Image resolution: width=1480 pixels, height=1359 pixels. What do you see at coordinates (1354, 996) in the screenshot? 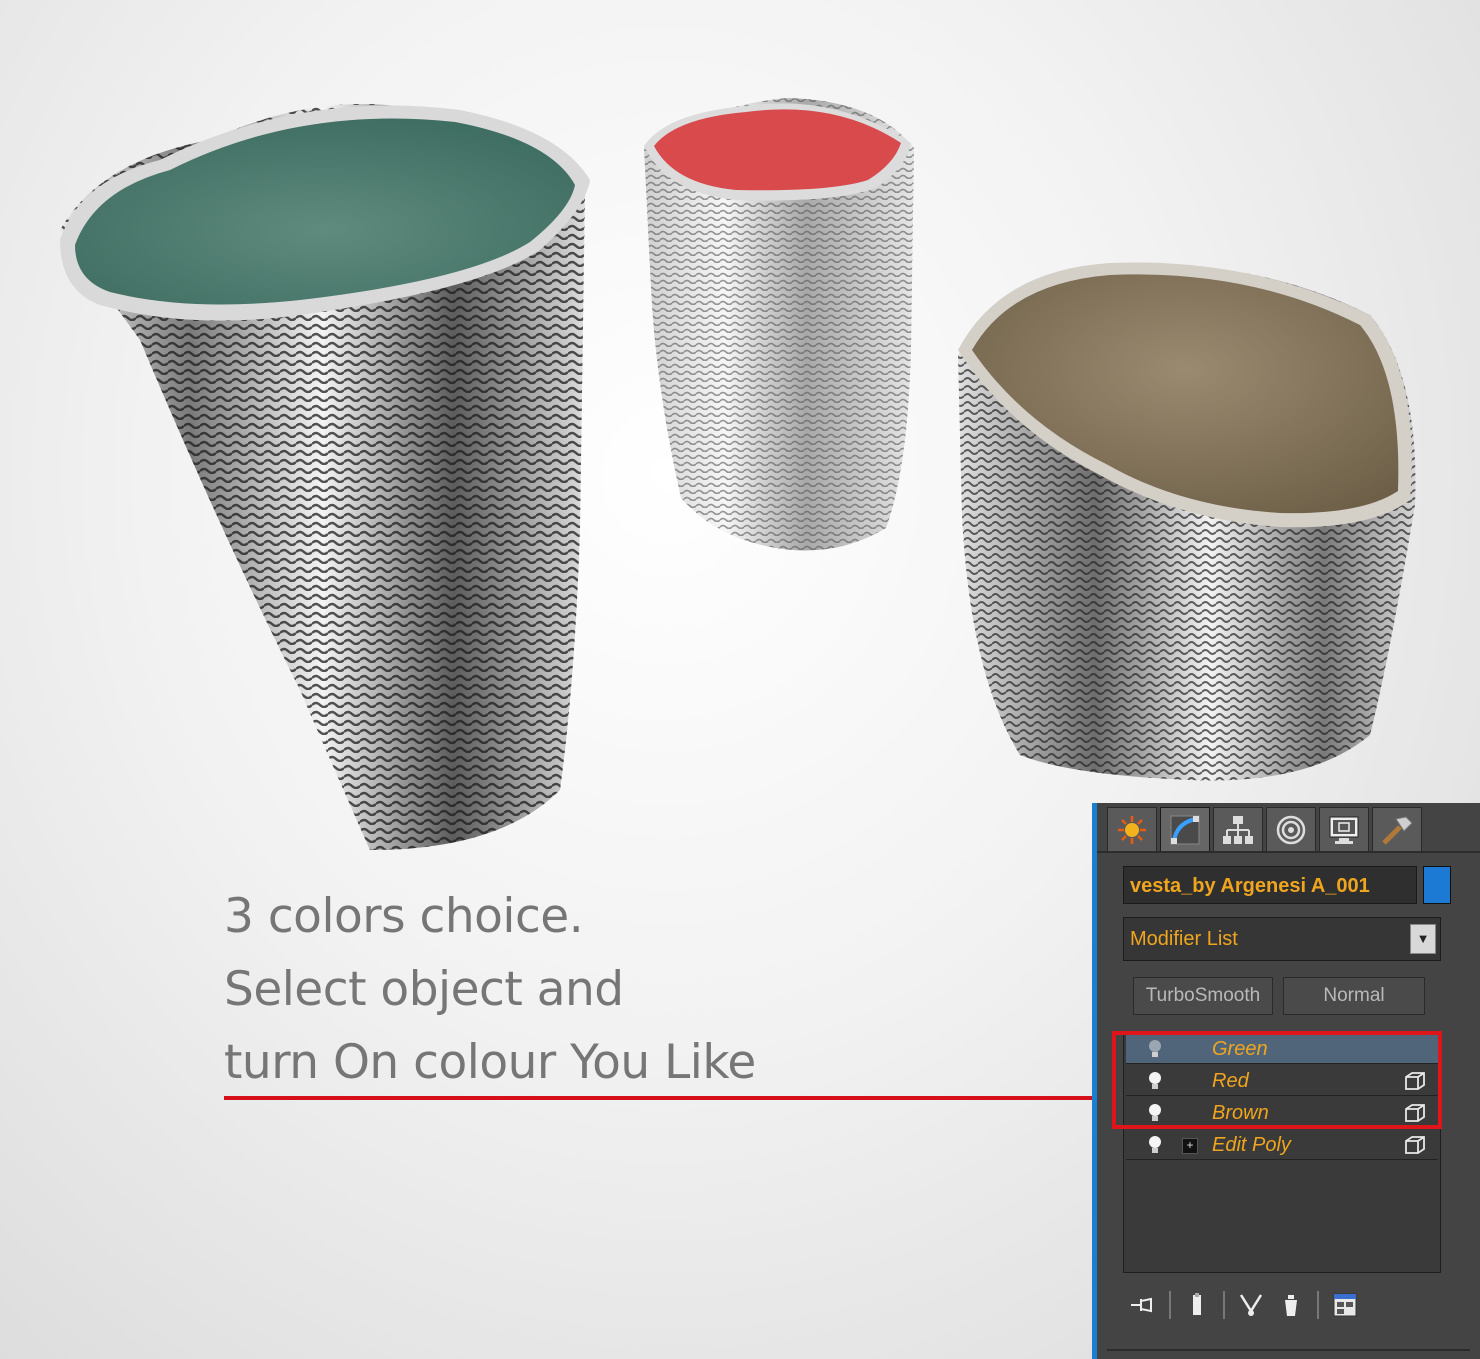
I see `normal-button: Normal` at bounding box center [1354, 996].